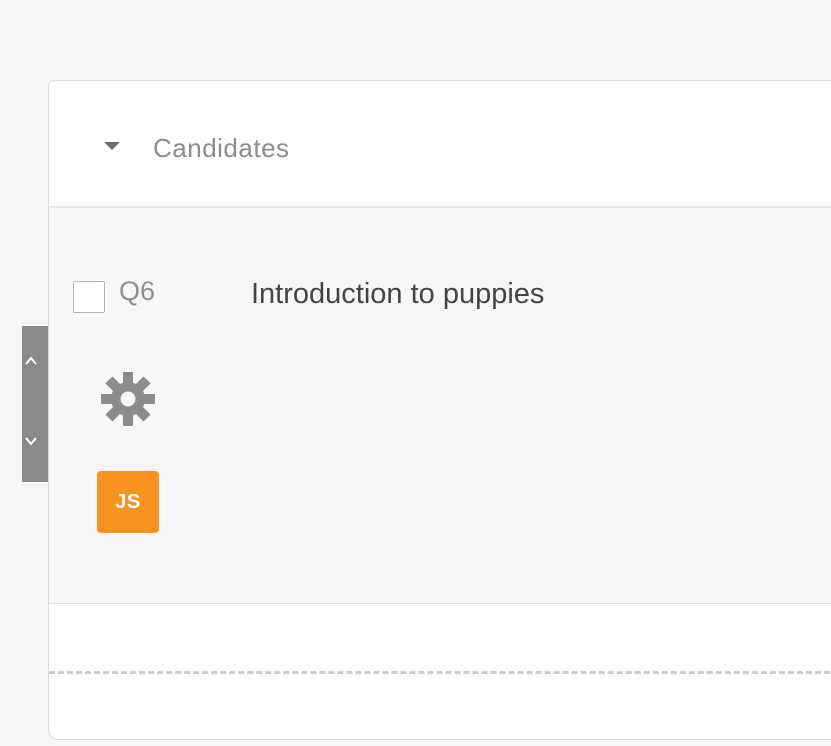 This screenshot has height=746, width=831. Describe the element at coordinates (397, 294) in the screenshot. I see `question-text: Introduction to puppies` at that location.